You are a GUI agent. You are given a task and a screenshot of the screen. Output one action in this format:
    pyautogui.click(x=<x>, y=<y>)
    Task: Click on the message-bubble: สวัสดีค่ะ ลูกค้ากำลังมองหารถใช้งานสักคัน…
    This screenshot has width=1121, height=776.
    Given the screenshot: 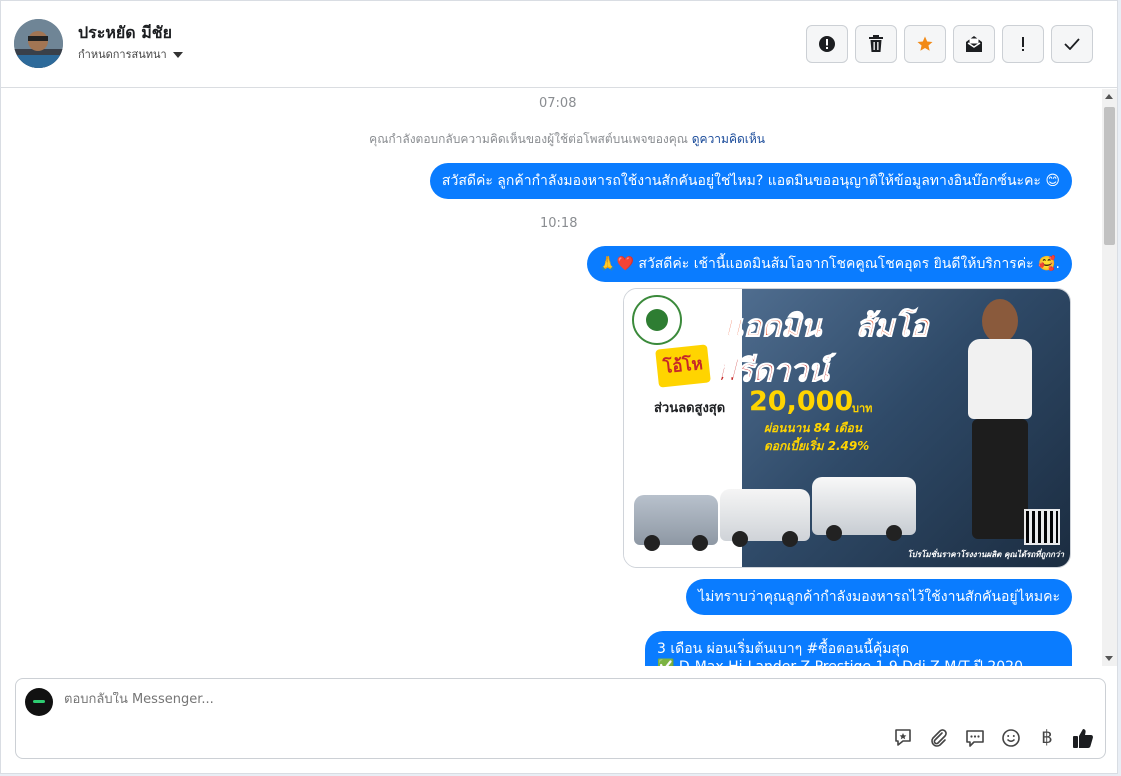 What is the action you would take?
    pyautogui.click(x=750, y=181)
    